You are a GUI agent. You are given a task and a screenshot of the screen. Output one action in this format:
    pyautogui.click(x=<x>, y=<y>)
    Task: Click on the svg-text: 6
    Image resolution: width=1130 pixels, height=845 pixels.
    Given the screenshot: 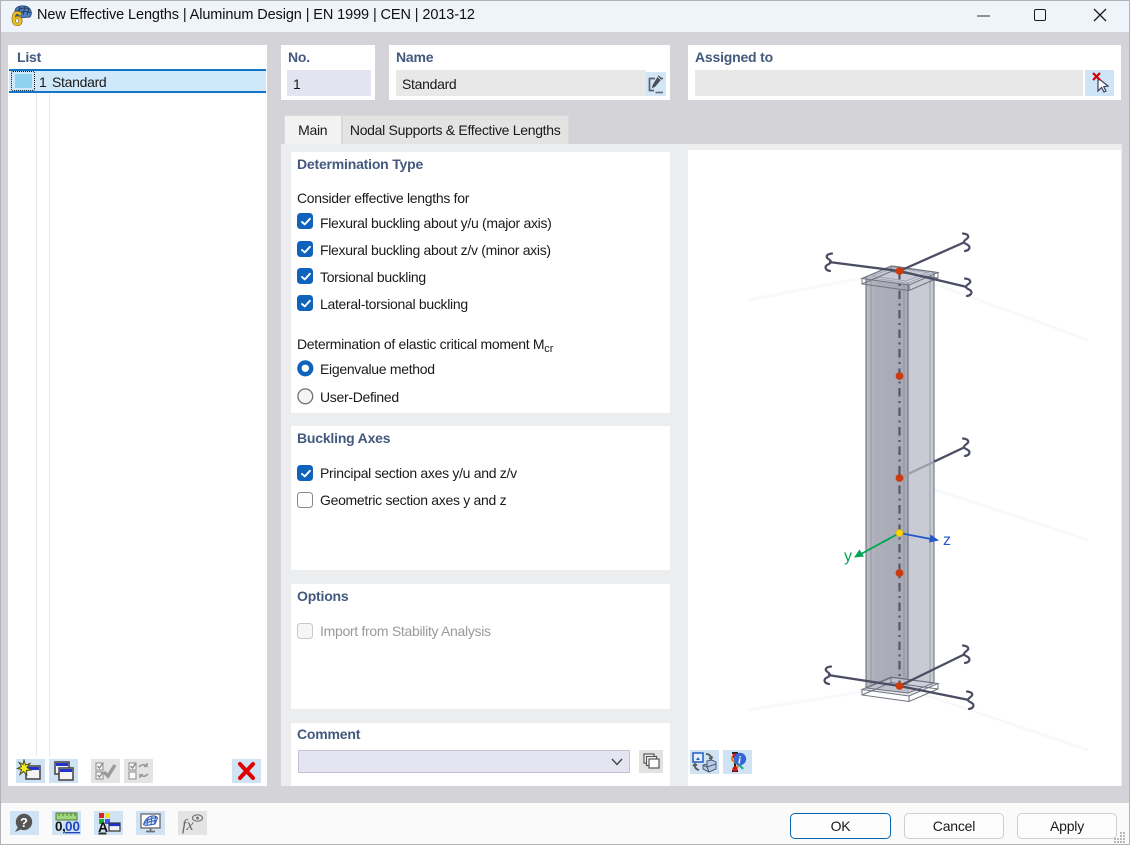 What is the action you would take?
    pyautogui.click(x=17, y=19)
    